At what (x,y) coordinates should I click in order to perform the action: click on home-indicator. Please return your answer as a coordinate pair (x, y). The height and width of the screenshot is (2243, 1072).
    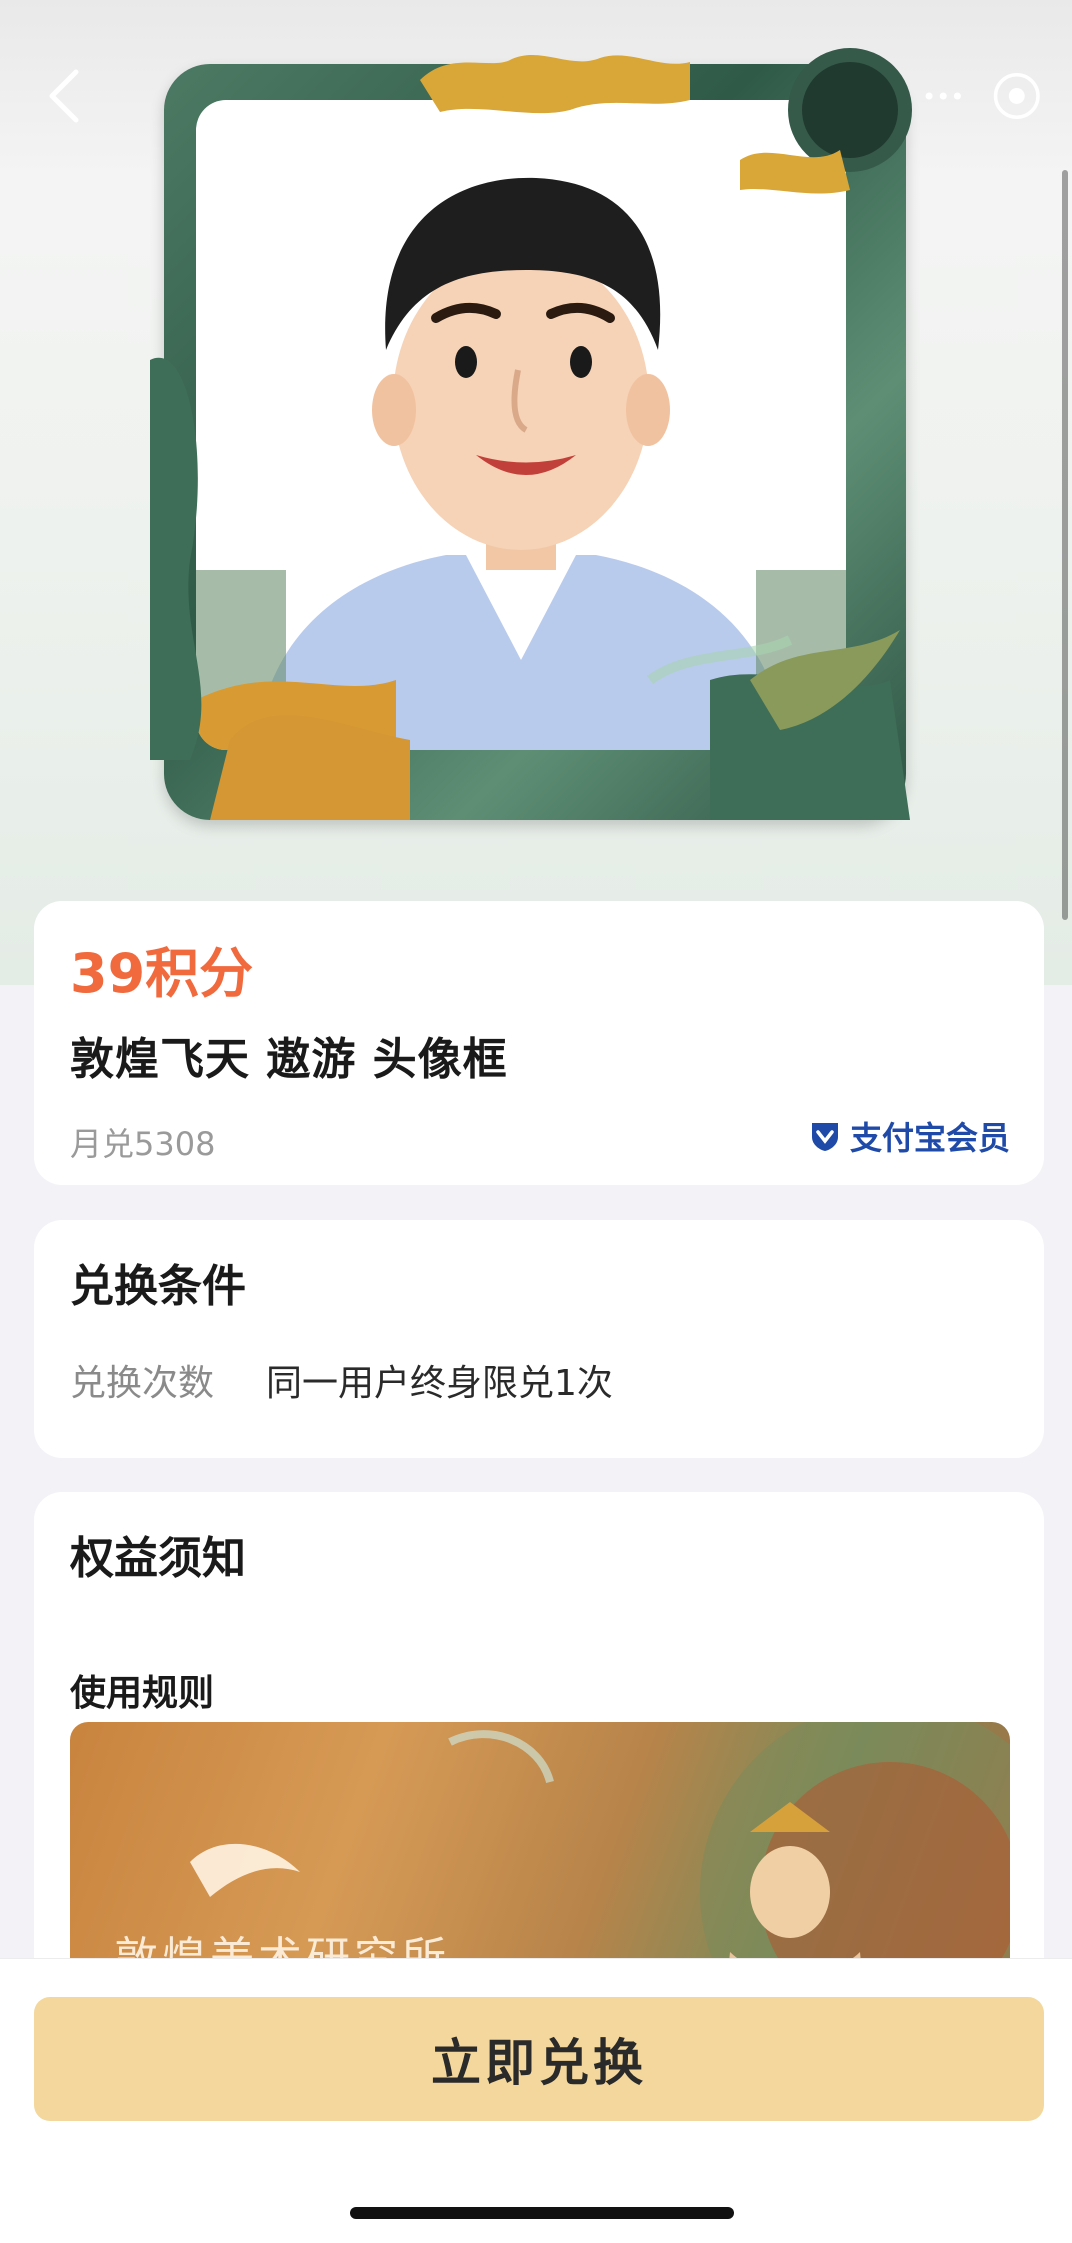
    Looking at the image, I should click on (542, 2213).